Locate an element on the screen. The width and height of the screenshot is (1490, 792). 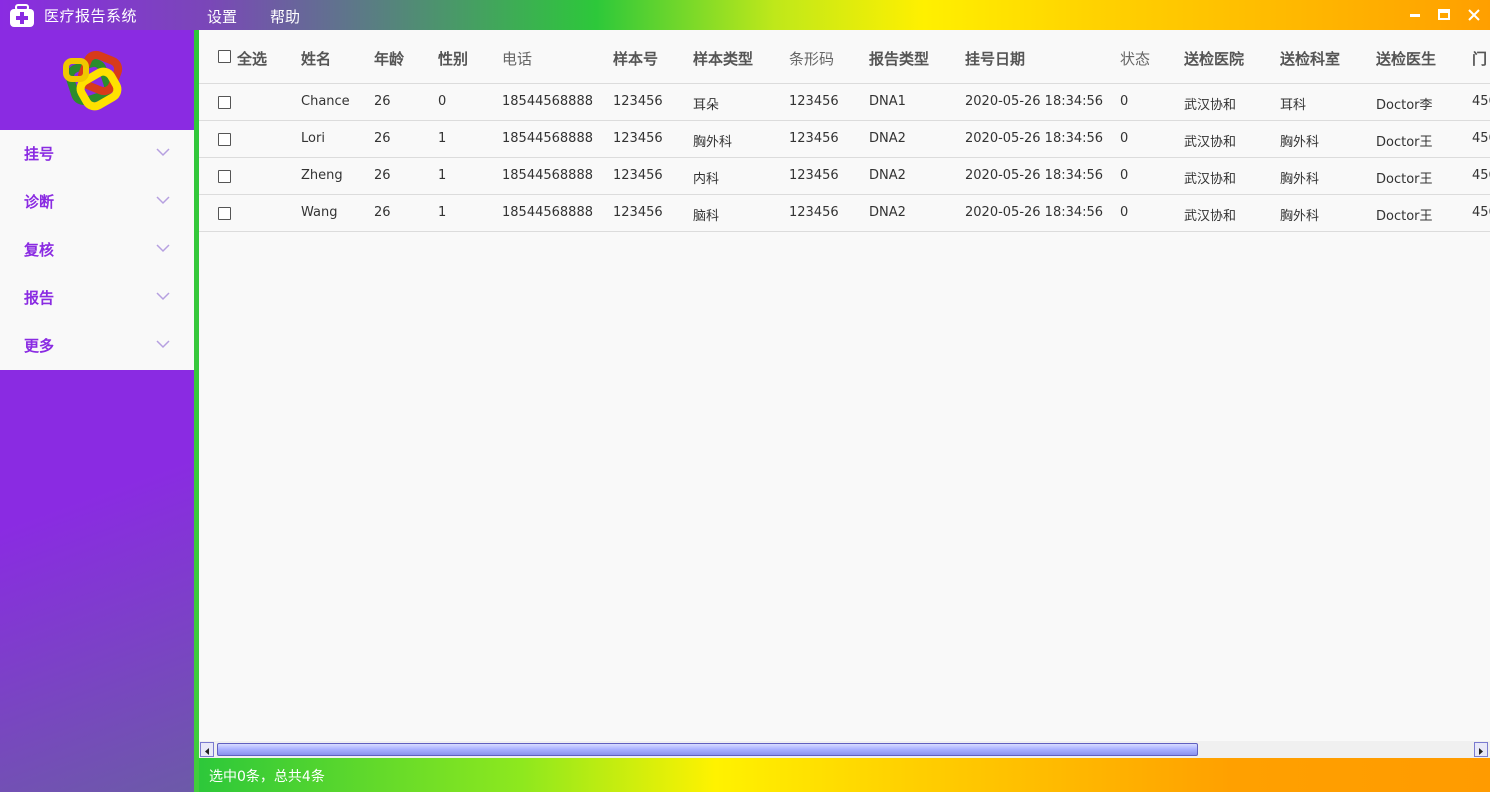
column-header-barcode: 条形码 is located at coordinates (811, 58).